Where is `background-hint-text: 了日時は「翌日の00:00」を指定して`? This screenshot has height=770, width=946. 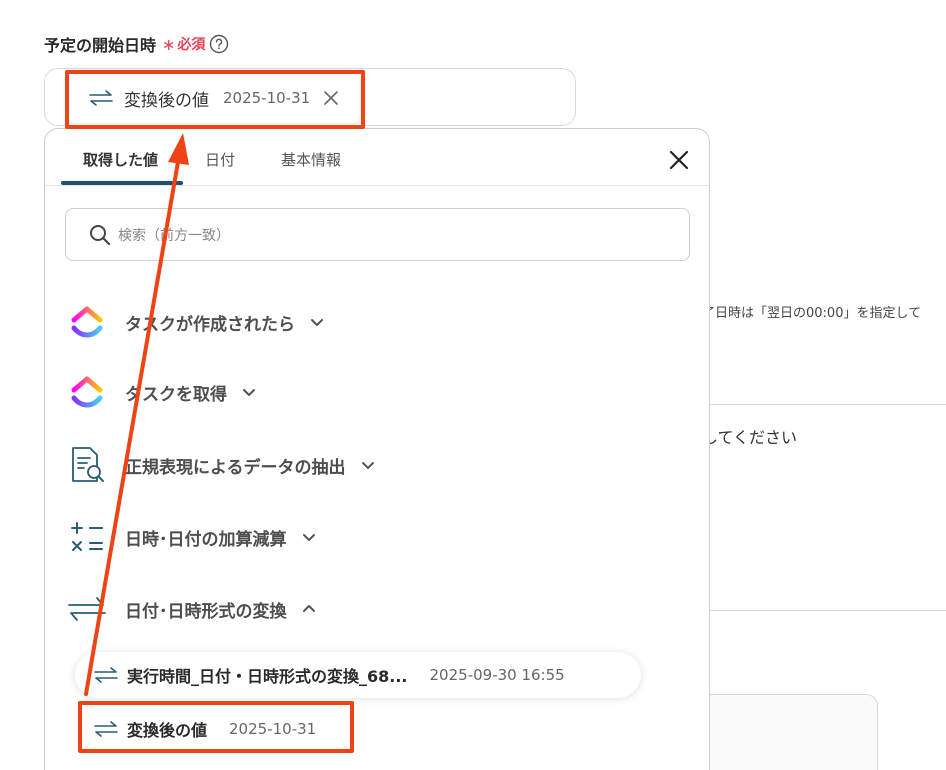 background-hint-text: 了日時は「翌日の00:00」を指定して is located at coordinates (812, 313).